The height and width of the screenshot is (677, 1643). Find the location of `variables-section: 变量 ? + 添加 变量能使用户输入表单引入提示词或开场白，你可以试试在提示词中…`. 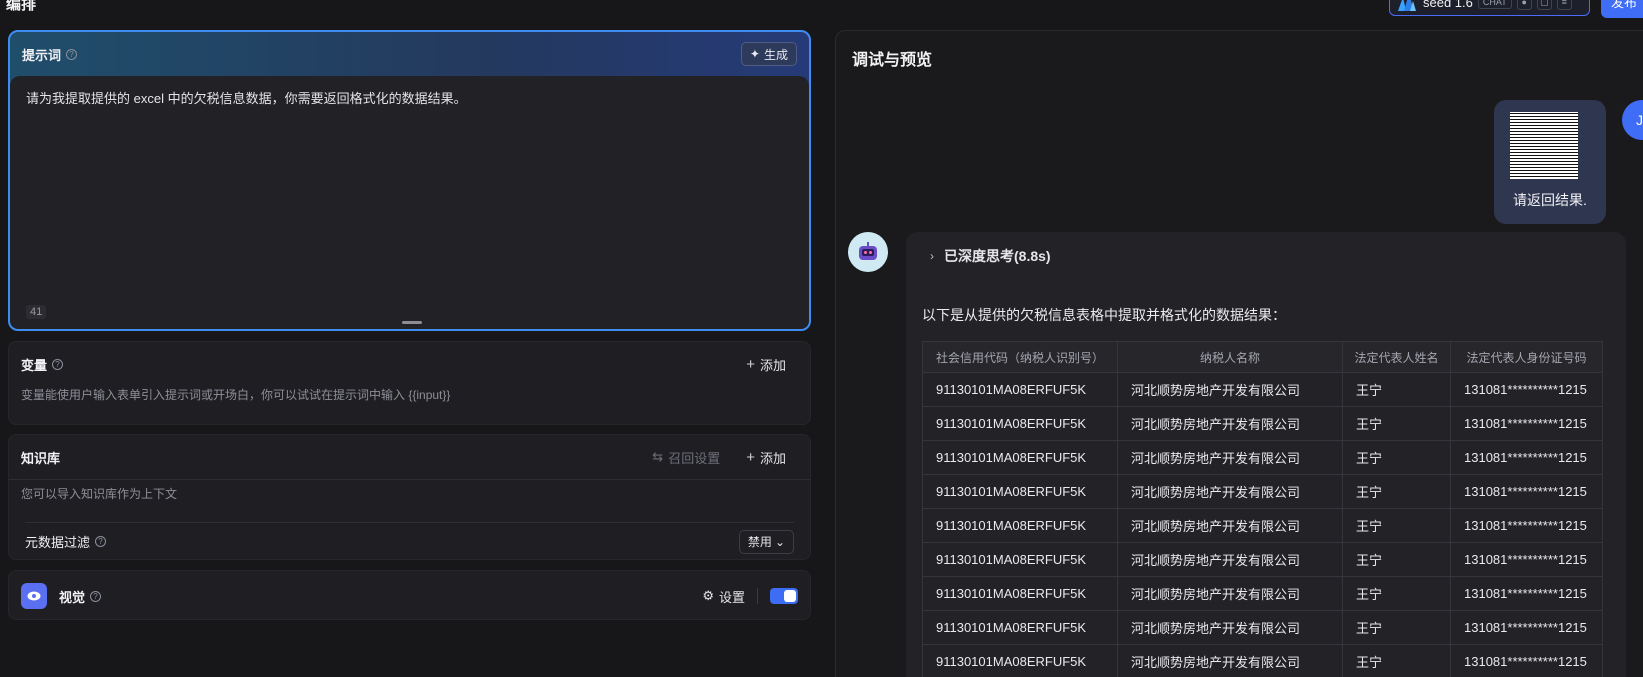

variables-section: 变量 ? + 添加 变量能使用户输入表单引入提示词或开场白，你可以试试在提示词中… is located at coordinates (409, 383).